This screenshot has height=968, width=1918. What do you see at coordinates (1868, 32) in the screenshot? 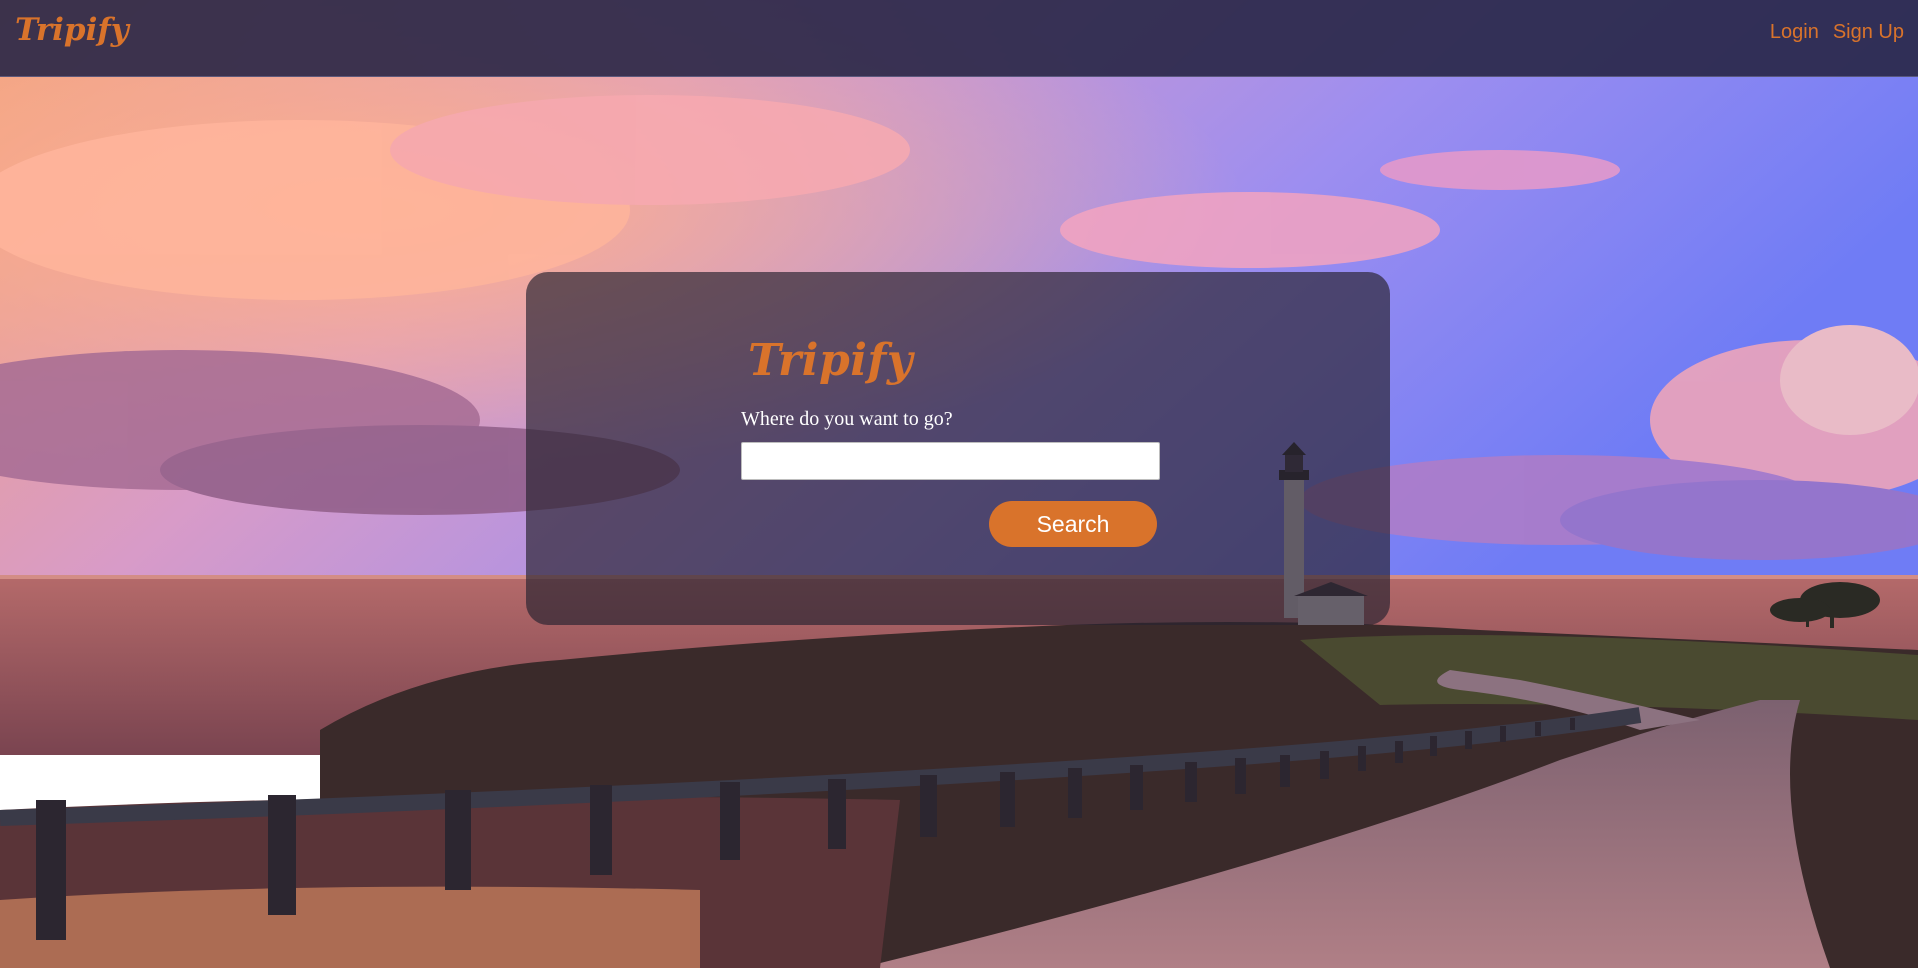
I see `signup-link: Sign Up` at bounding box center [1868, 32].